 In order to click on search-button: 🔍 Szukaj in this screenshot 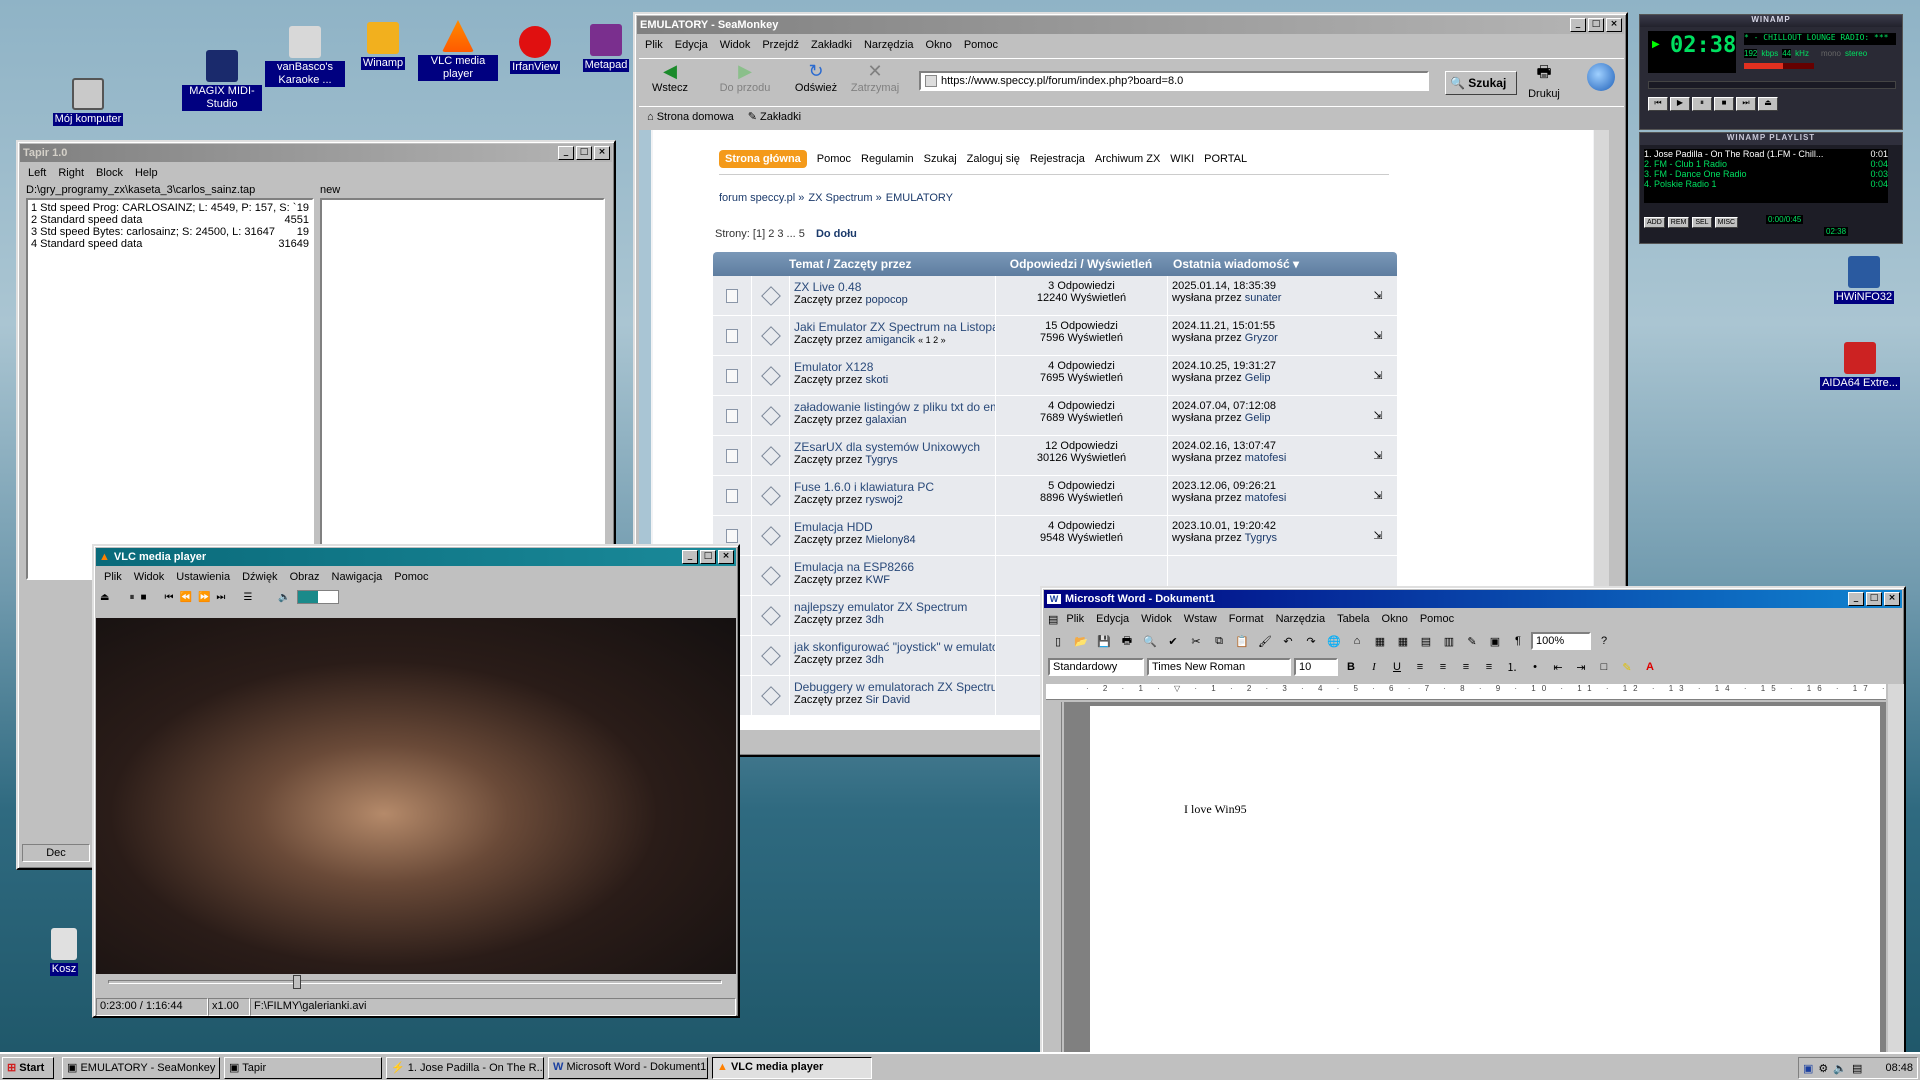, I will do `click(1481, 83)`.